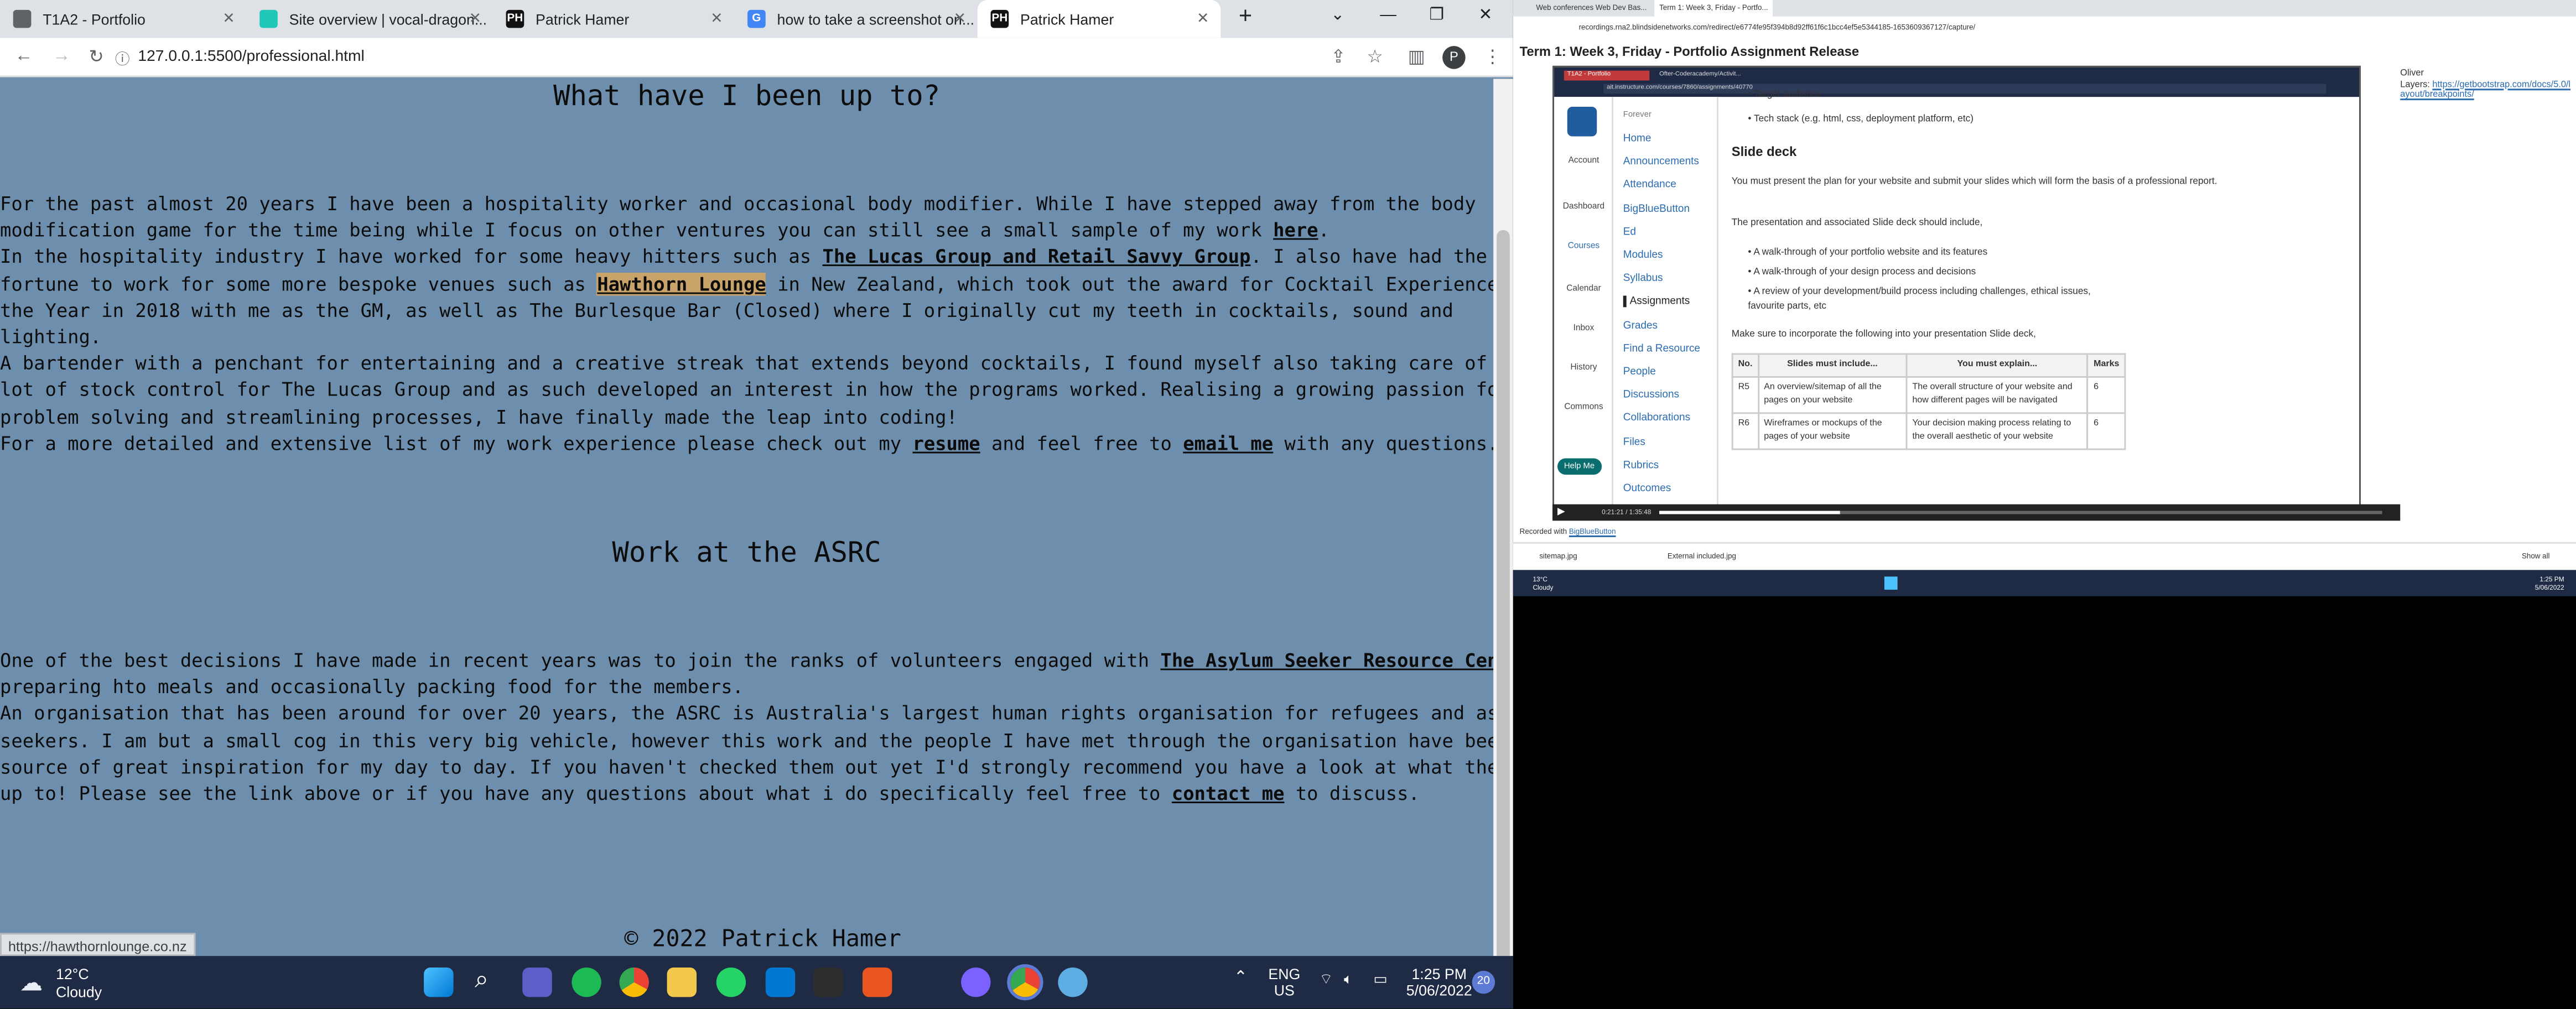 This screenshot has width=2576, height=1009. Describe the element at coordinates (439, 982) in the screenshot. I see `start-windows-icon` at that location.